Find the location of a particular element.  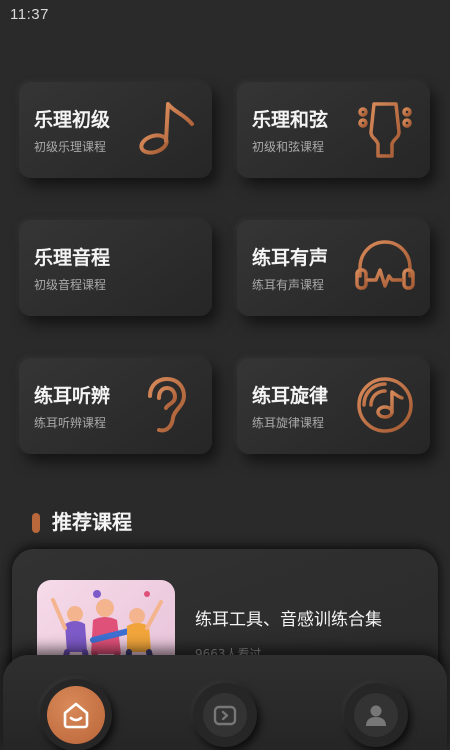

card-subtitle: 初级乐理课程 is located at coordinates (70, 147).